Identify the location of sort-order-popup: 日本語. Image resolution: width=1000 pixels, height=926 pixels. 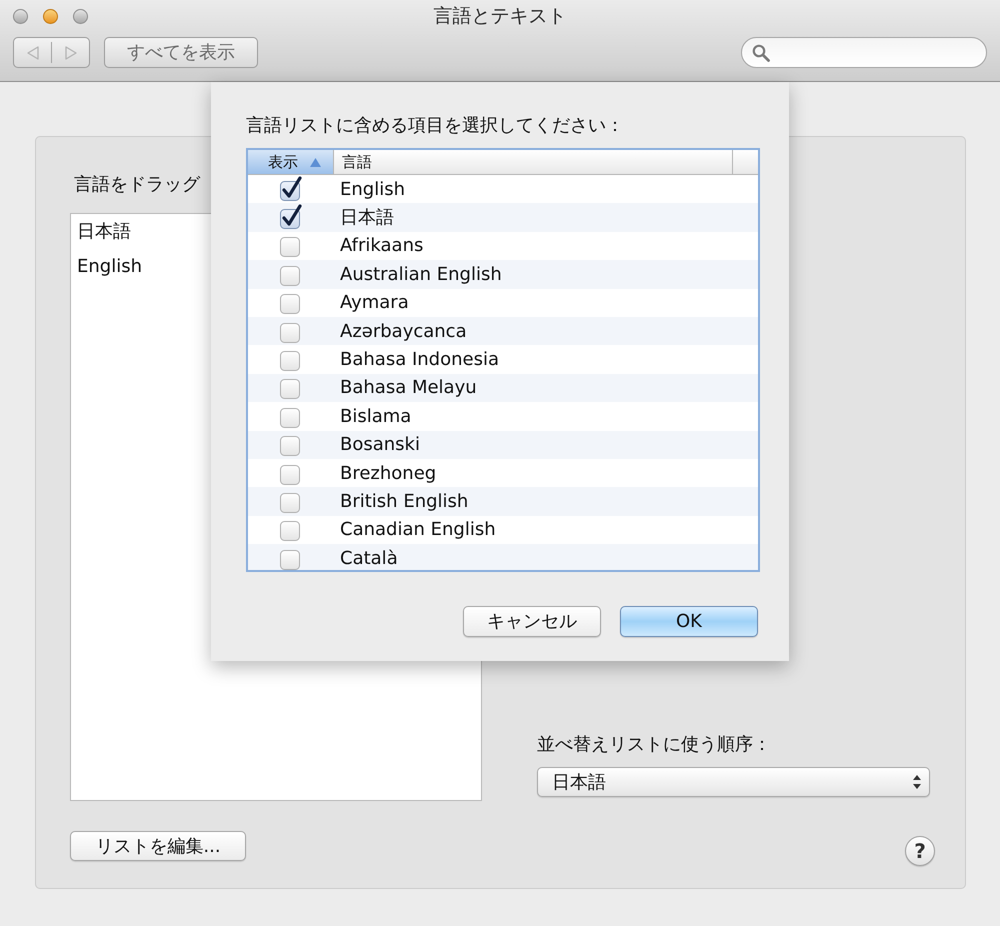
(733, 782).